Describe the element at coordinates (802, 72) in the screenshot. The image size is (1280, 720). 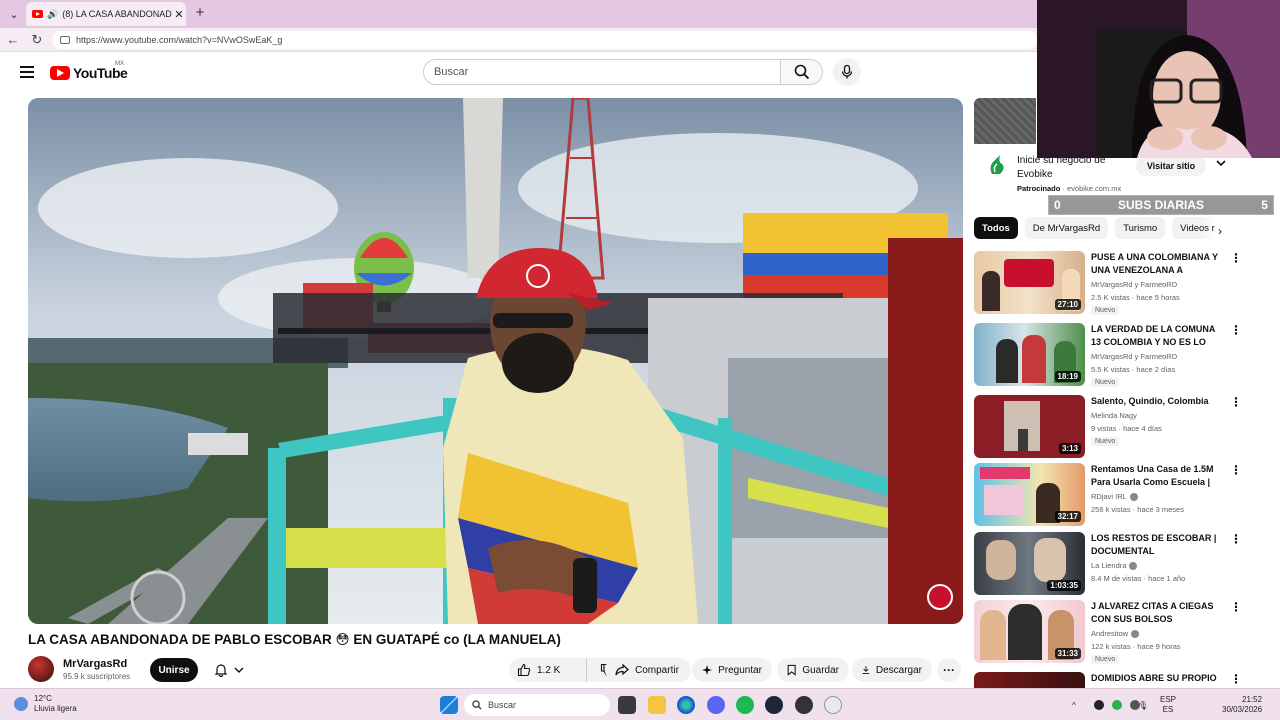
I see `search-button` at that location.